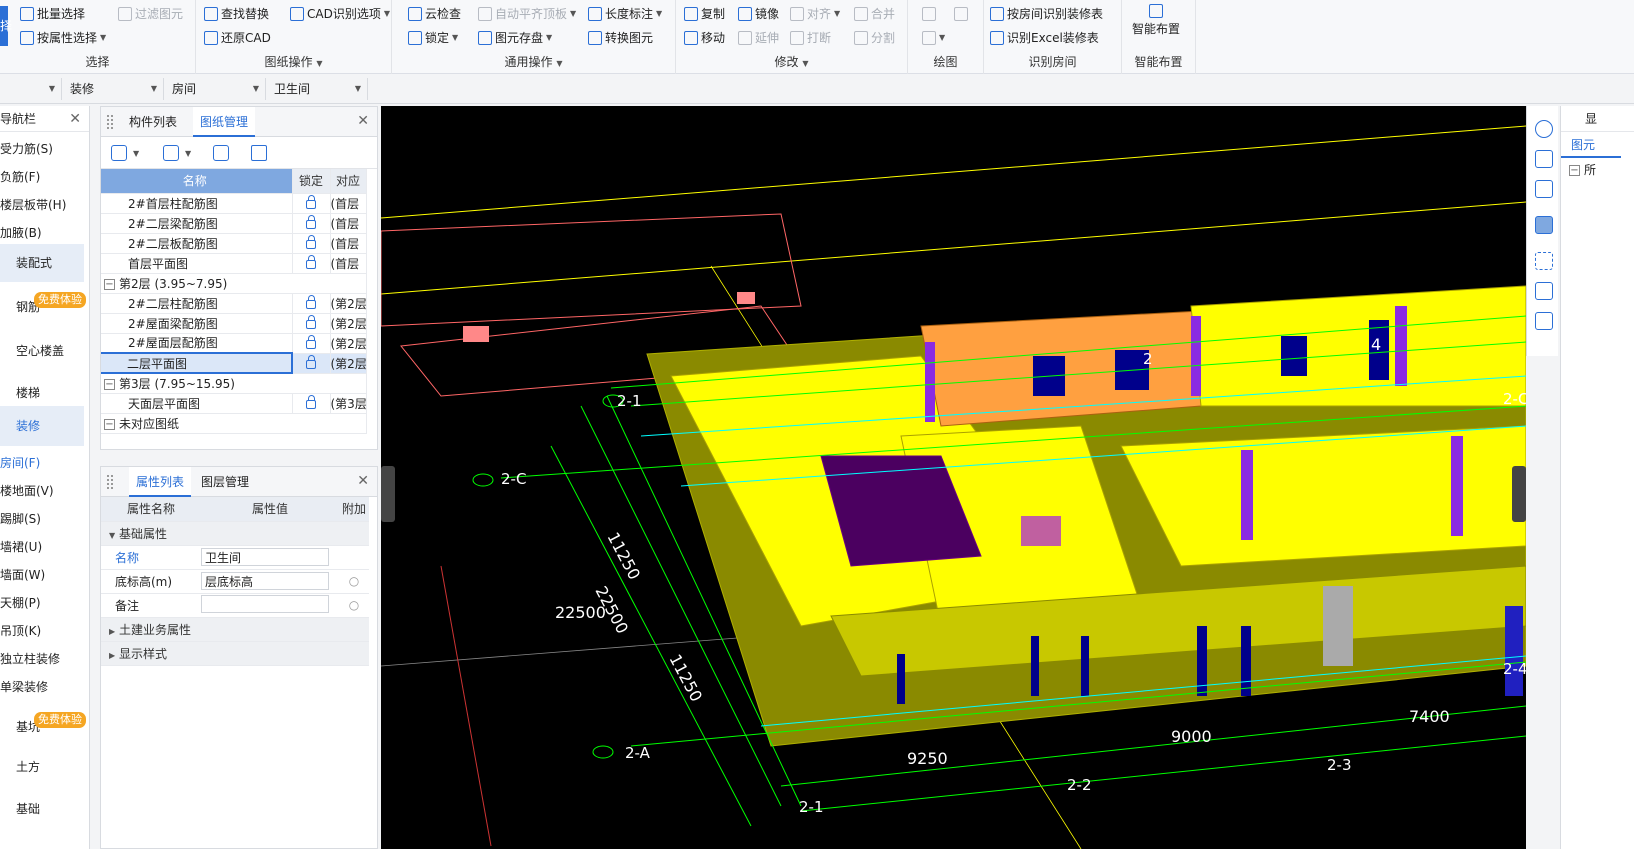  I want to click on chevron-right-icon: ▶, so click(112, 655).